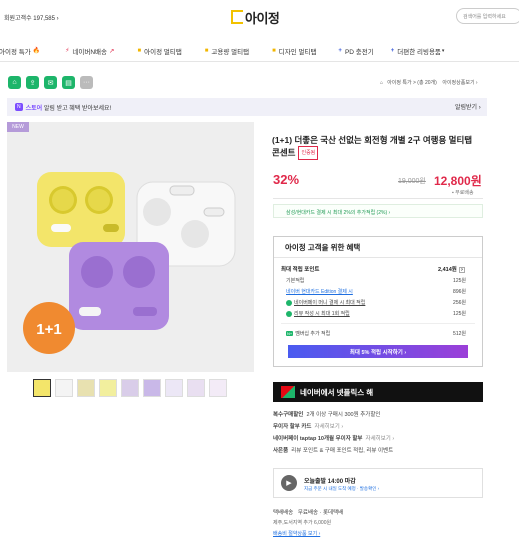 The width and height of the screenshot is (519, 550). What do you see at coordinates (333, 451) in the screenshot?
I see `info-row: 사은품 리뷰 포인트 & 구매 포인트 적립, 리뷰 이벤트` at bounding box center [333, 451].